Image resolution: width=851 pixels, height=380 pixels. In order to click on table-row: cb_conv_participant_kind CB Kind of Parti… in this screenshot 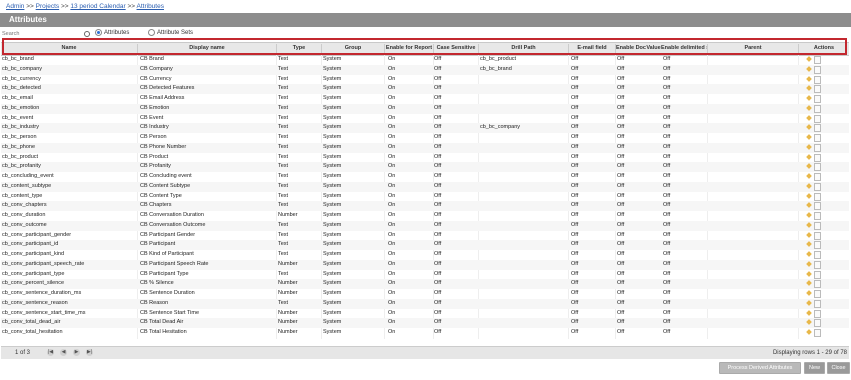, I will do `click(425, 255)`.